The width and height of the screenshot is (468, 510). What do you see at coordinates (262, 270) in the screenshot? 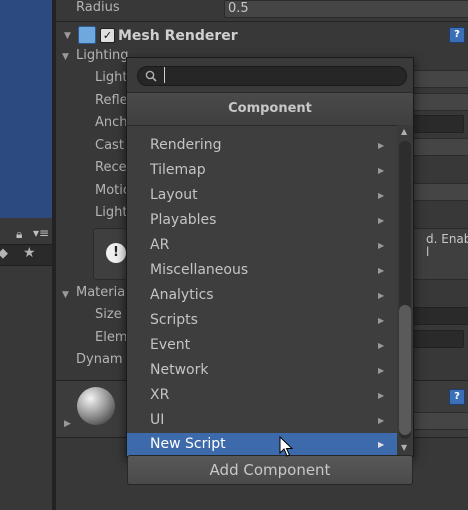
I see `menu-item-miscellaneous: Miscellaneous ▶` at bounding box center [262, 270].